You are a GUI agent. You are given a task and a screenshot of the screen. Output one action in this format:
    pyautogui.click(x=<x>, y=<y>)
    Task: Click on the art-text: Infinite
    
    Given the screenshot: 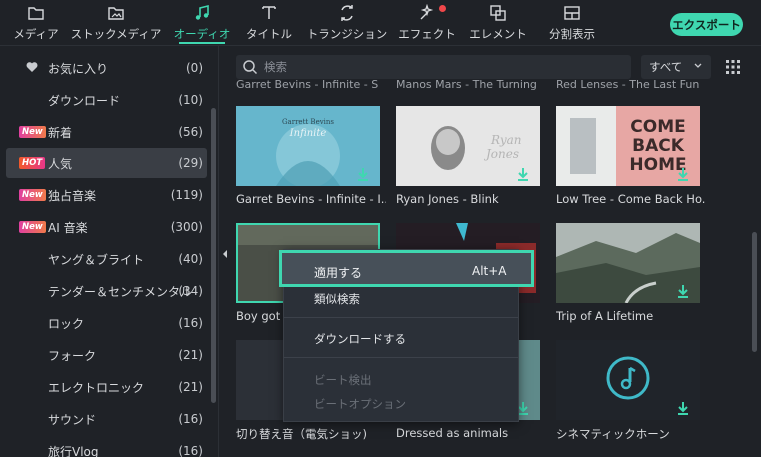 What is the action you would take?
    pyautogui.click(x=308, y=133)
    